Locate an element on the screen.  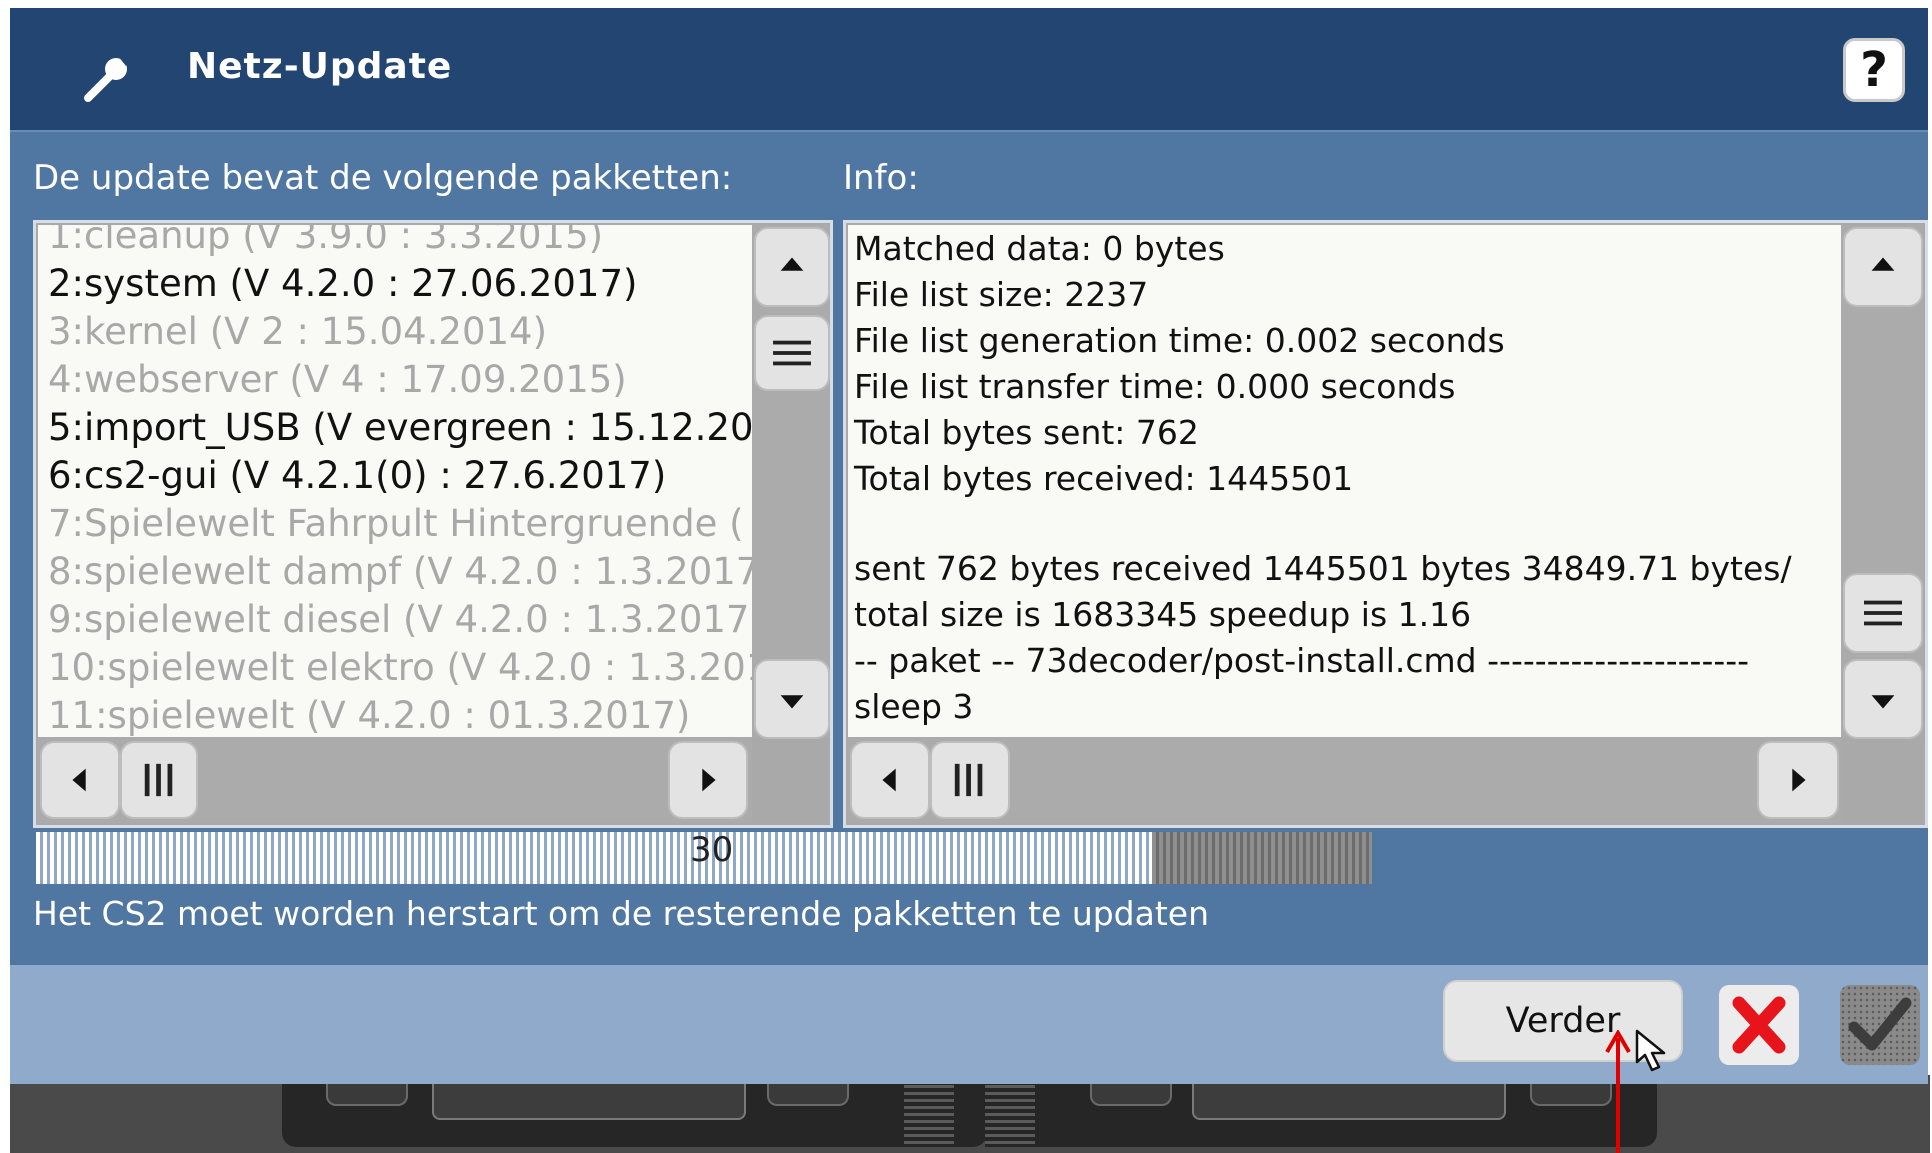
packages-horizontal-thumb is located at coordinates (159, 780).